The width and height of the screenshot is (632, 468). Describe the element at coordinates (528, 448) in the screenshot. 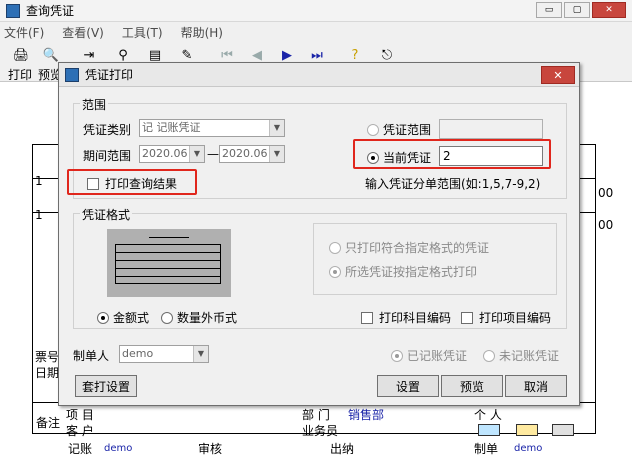

I see `footer-maker-user: demo` at that location.